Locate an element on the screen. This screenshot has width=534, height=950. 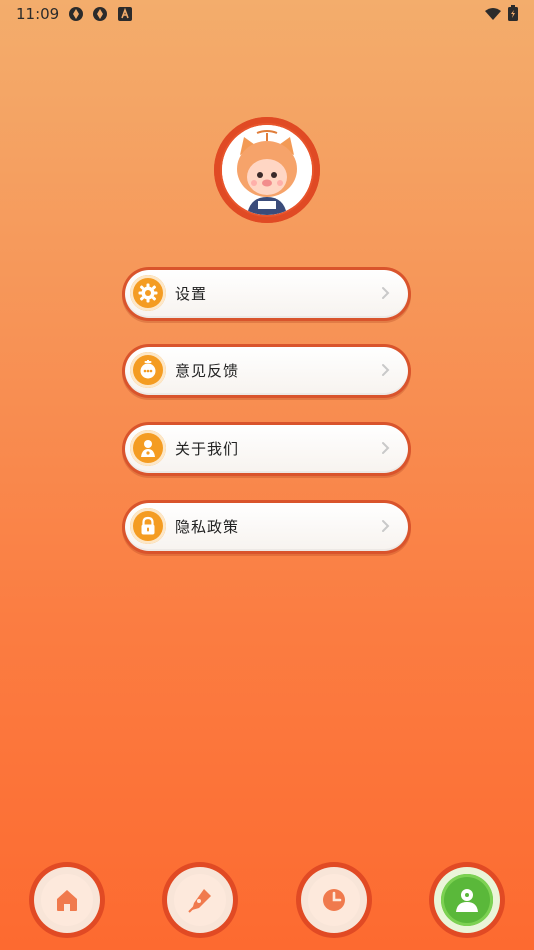
nav-history-button is located at coordinates (334, 900).